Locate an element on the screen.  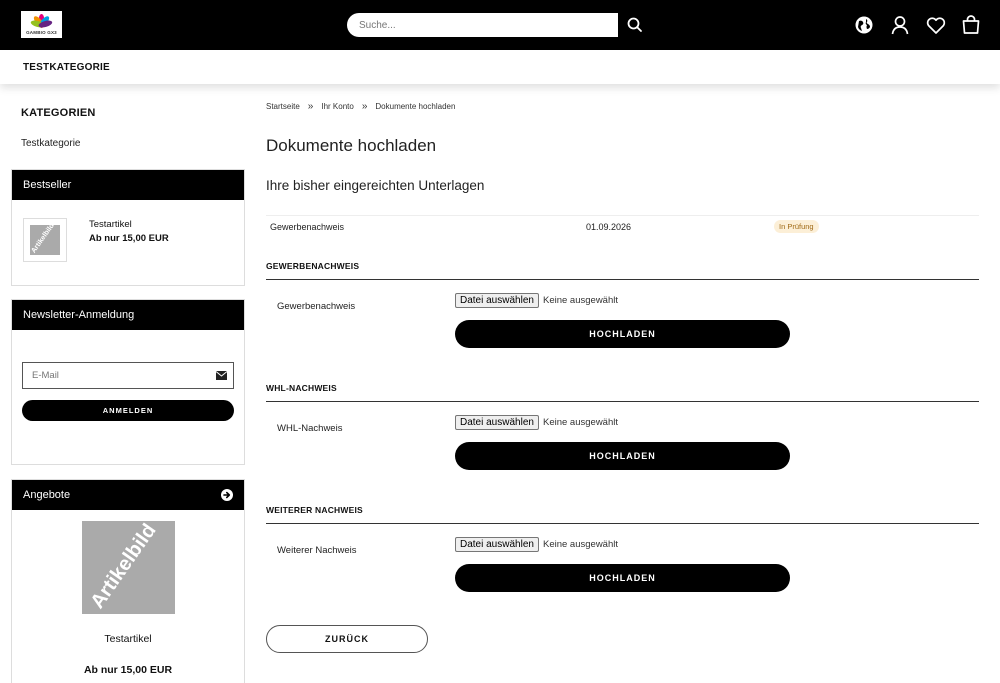
status-badge: In Prüfung is located at coordinates (796, 226).